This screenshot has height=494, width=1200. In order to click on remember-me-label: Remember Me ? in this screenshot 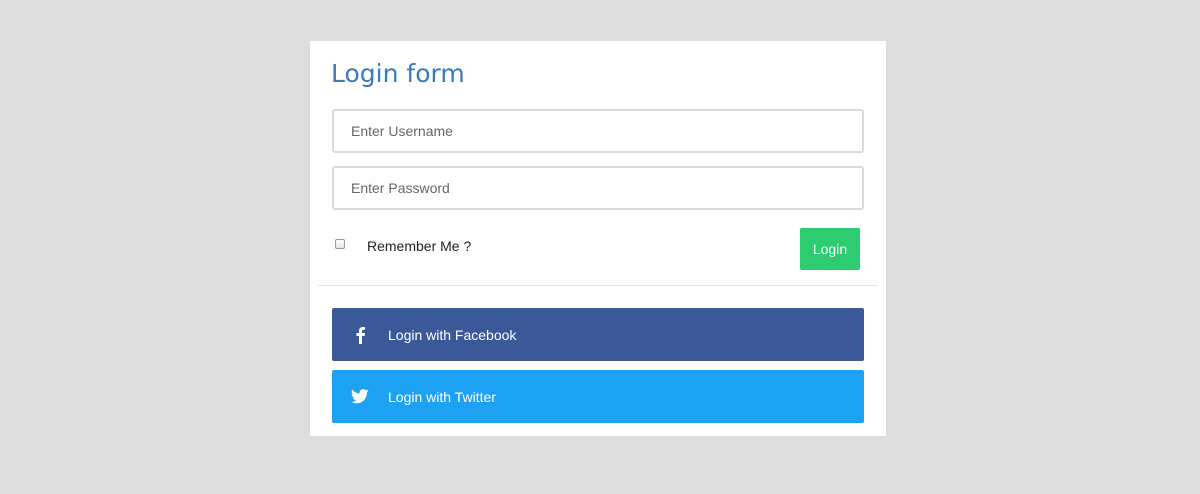, I will do `click(419, 246)`.